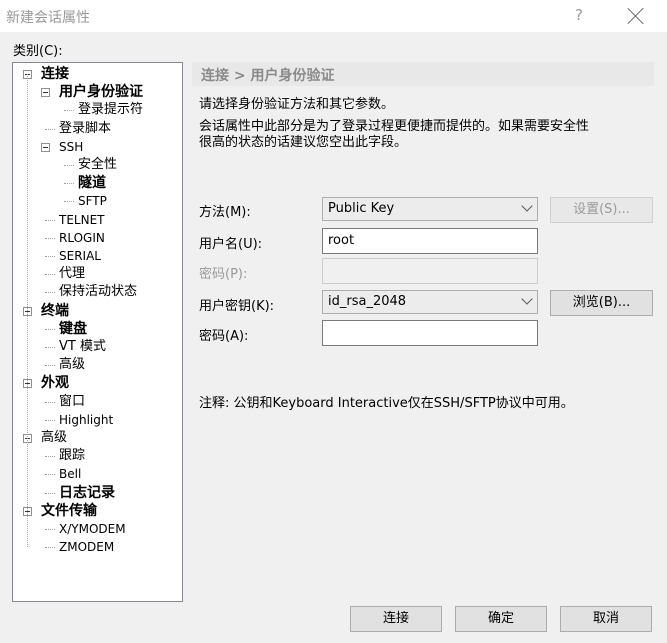 Image resolution: width=667 pixels, height=643 pixels. Describe the element at coordinates (92, 529) in the screenshot. I see `tree-item: X/YMODEM` at that location.